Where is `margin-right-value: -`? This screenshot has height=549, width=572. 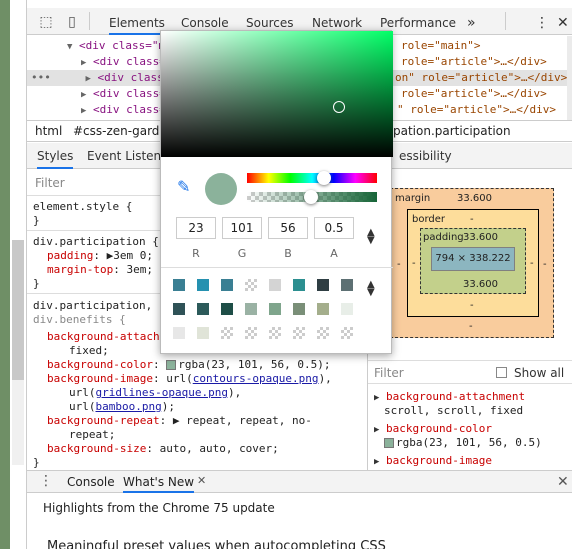 margin-right-value: - is located at coordinates (545, 264).